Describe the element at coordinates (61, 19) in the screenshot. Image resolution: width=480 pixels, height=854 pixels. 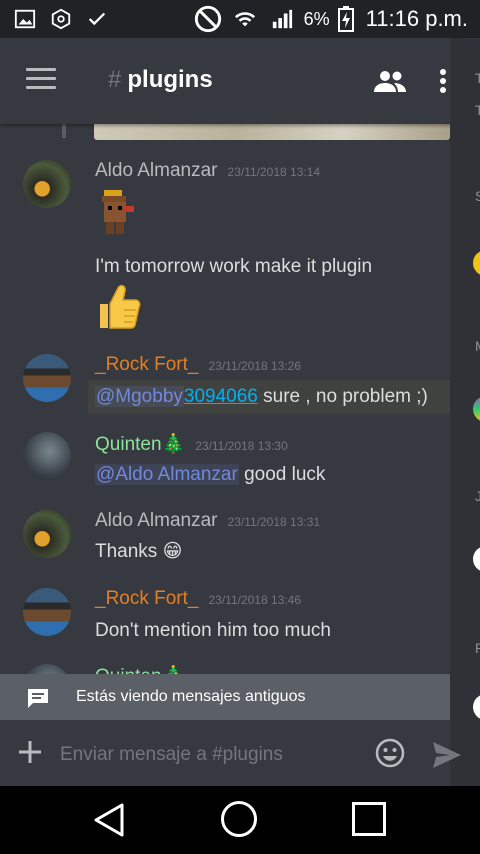
I see `sync-icon` at that location.